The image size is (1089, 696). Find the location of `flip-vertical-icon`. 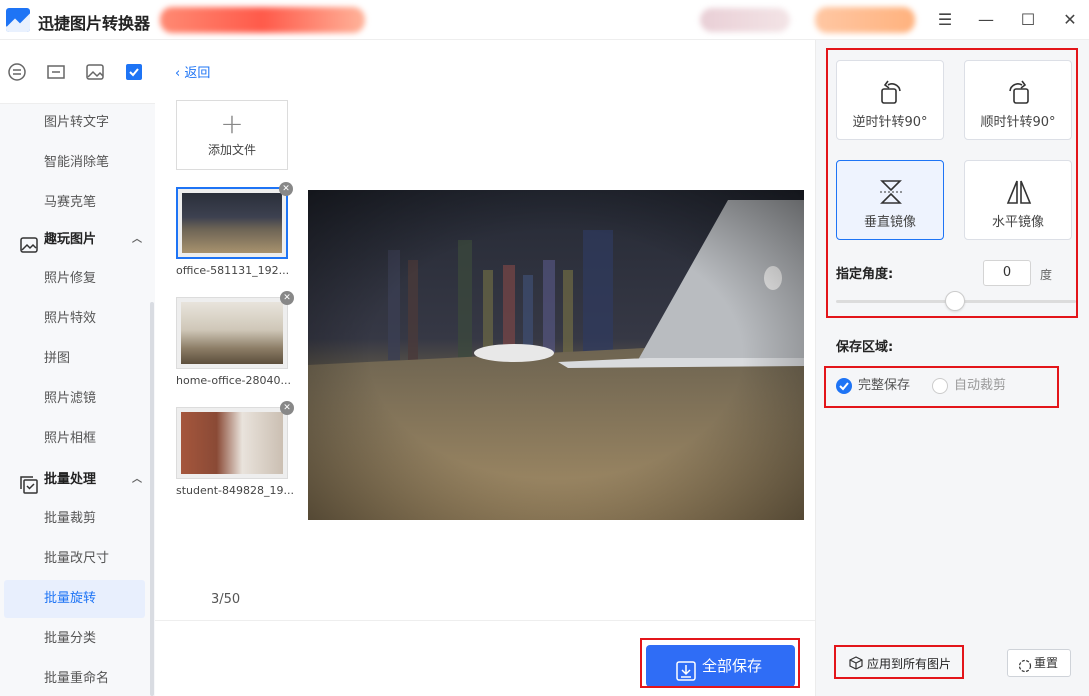

flip-vertical-icon is located at coordinates (891, 192).